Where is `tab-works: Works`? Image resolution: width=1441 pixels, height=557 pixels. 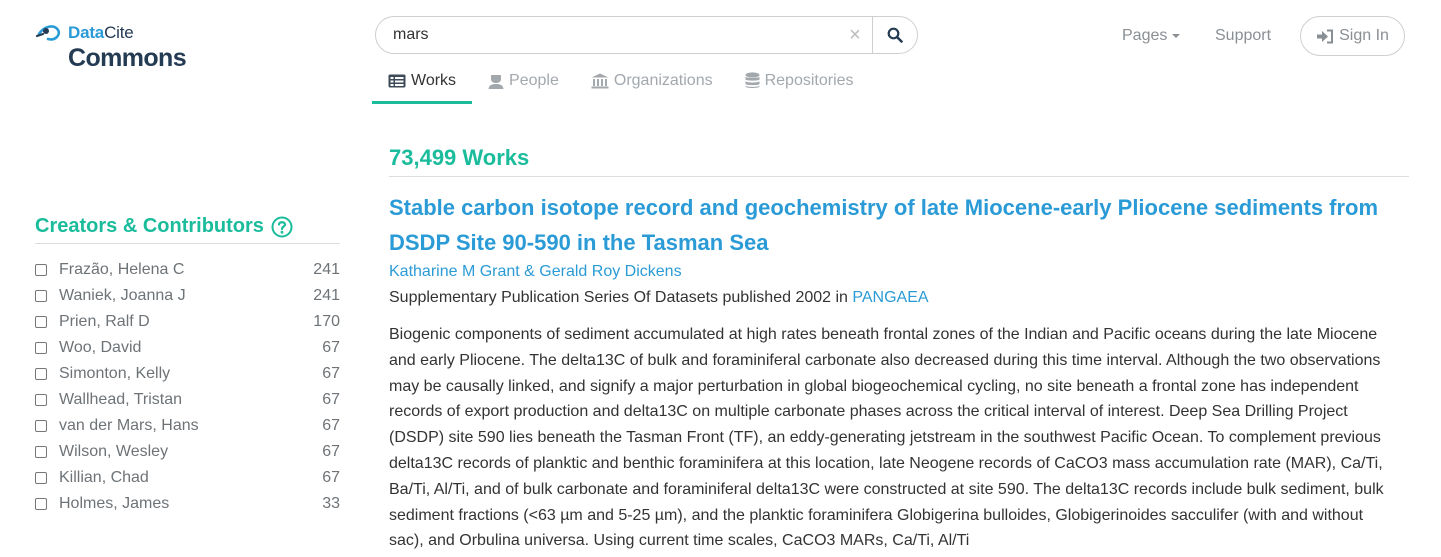 tab-works: Works is located at coordinates (422, 82).